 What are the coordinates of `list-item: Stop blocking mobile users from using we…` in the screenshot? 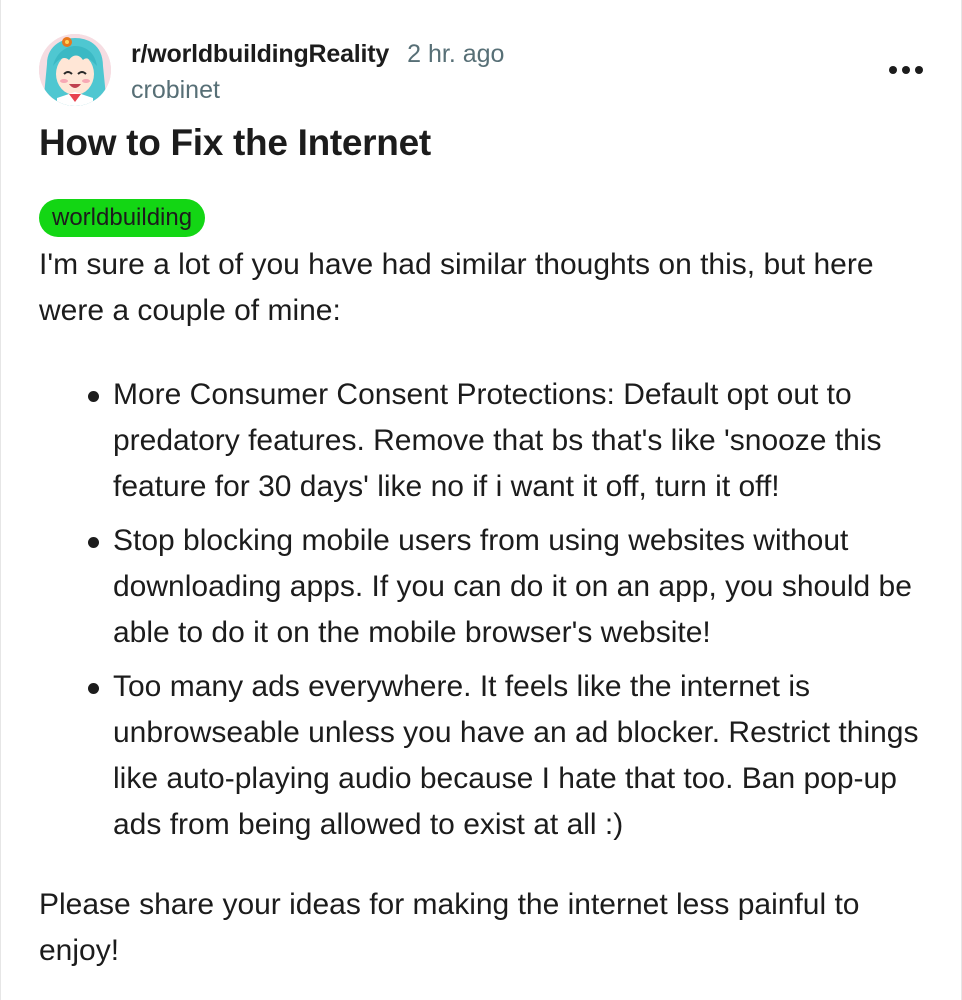 It's located at (508, 587).